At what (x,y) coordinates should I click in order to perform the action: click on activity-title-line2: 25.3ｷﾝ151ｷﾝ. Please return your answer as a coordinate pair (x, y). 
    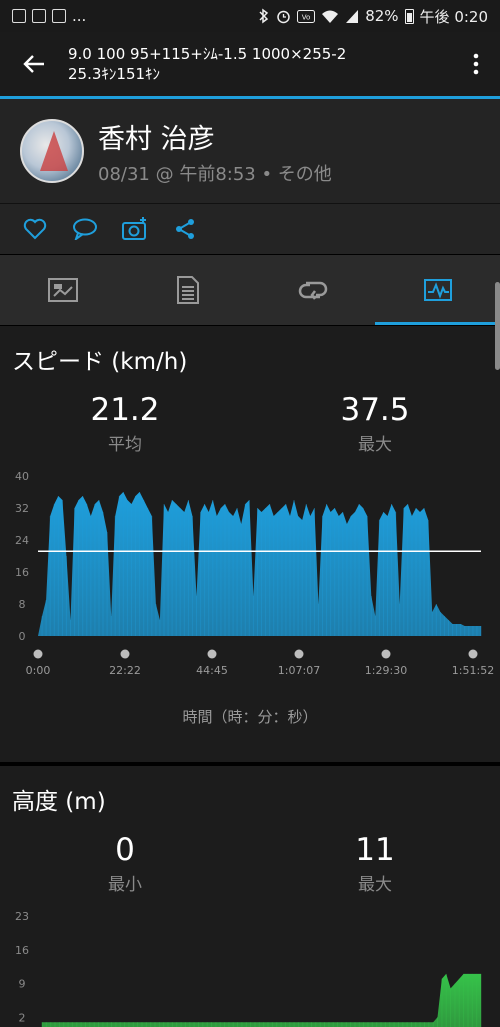
    Looking at the image, I should click on (114, 74).